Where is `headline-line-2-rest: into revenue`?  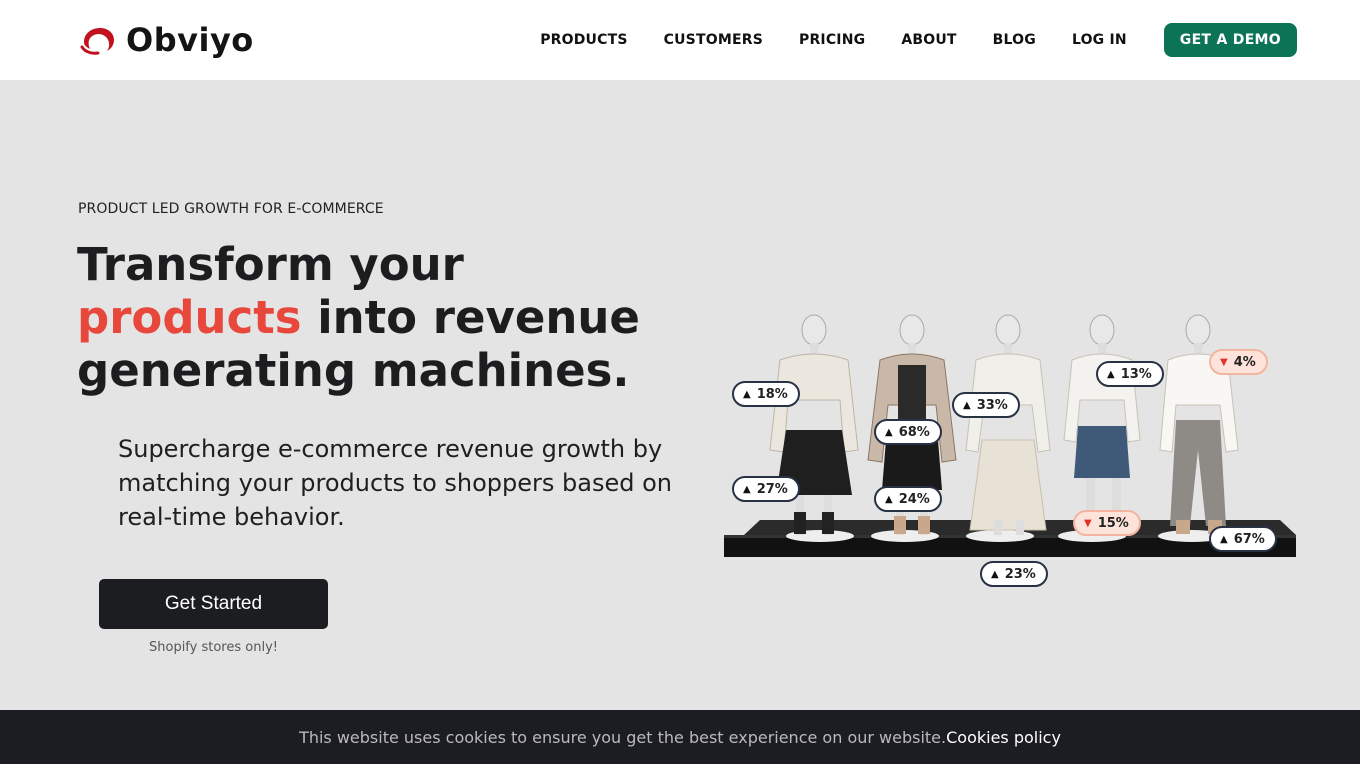
headline-line-2-rest: into revenue is located at coordinates (470, 317).